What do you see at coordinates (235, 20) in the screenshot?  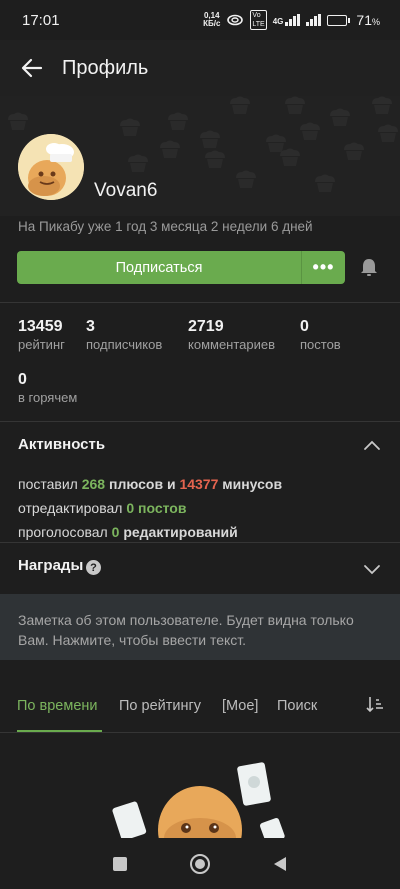 I see `hotspot-icon` at bounding box center [235, 20].